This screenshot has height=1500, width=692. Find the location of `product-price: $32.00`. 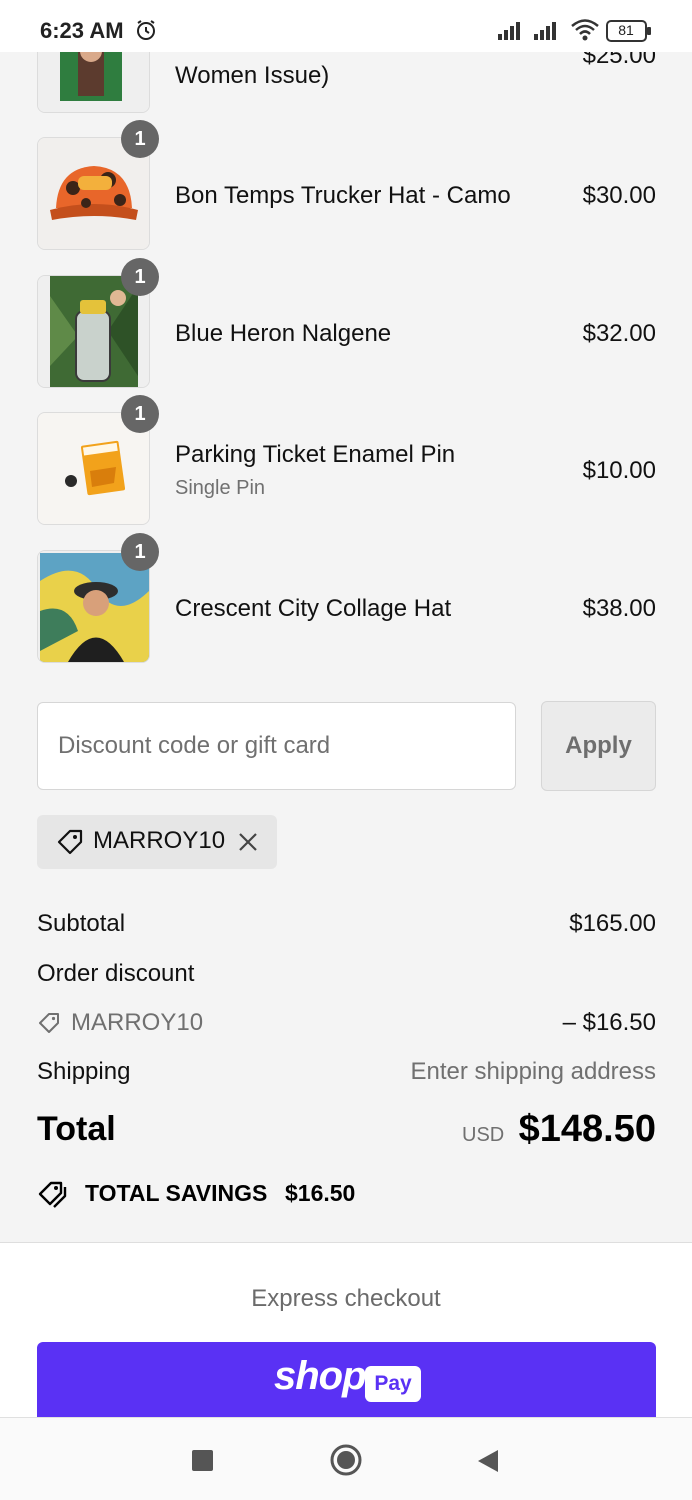

product-price: $32.00 is located at coordinates (619, 333).